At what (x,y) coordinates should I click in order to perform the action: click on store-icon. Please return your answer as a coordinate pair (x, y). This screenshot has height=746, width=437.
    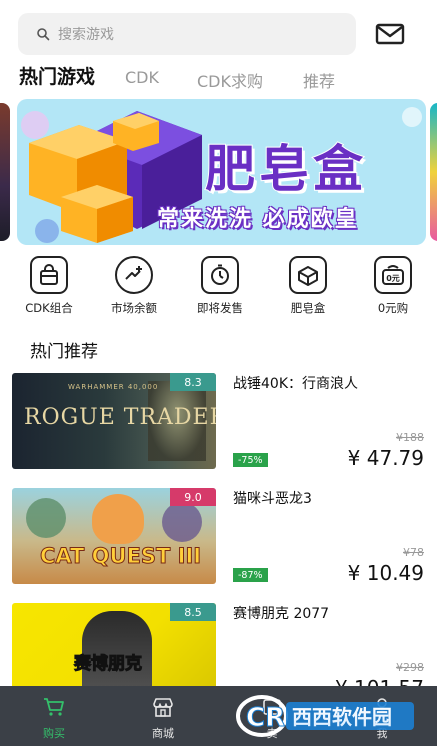
    Looking at the image, I should click on (163, 707).